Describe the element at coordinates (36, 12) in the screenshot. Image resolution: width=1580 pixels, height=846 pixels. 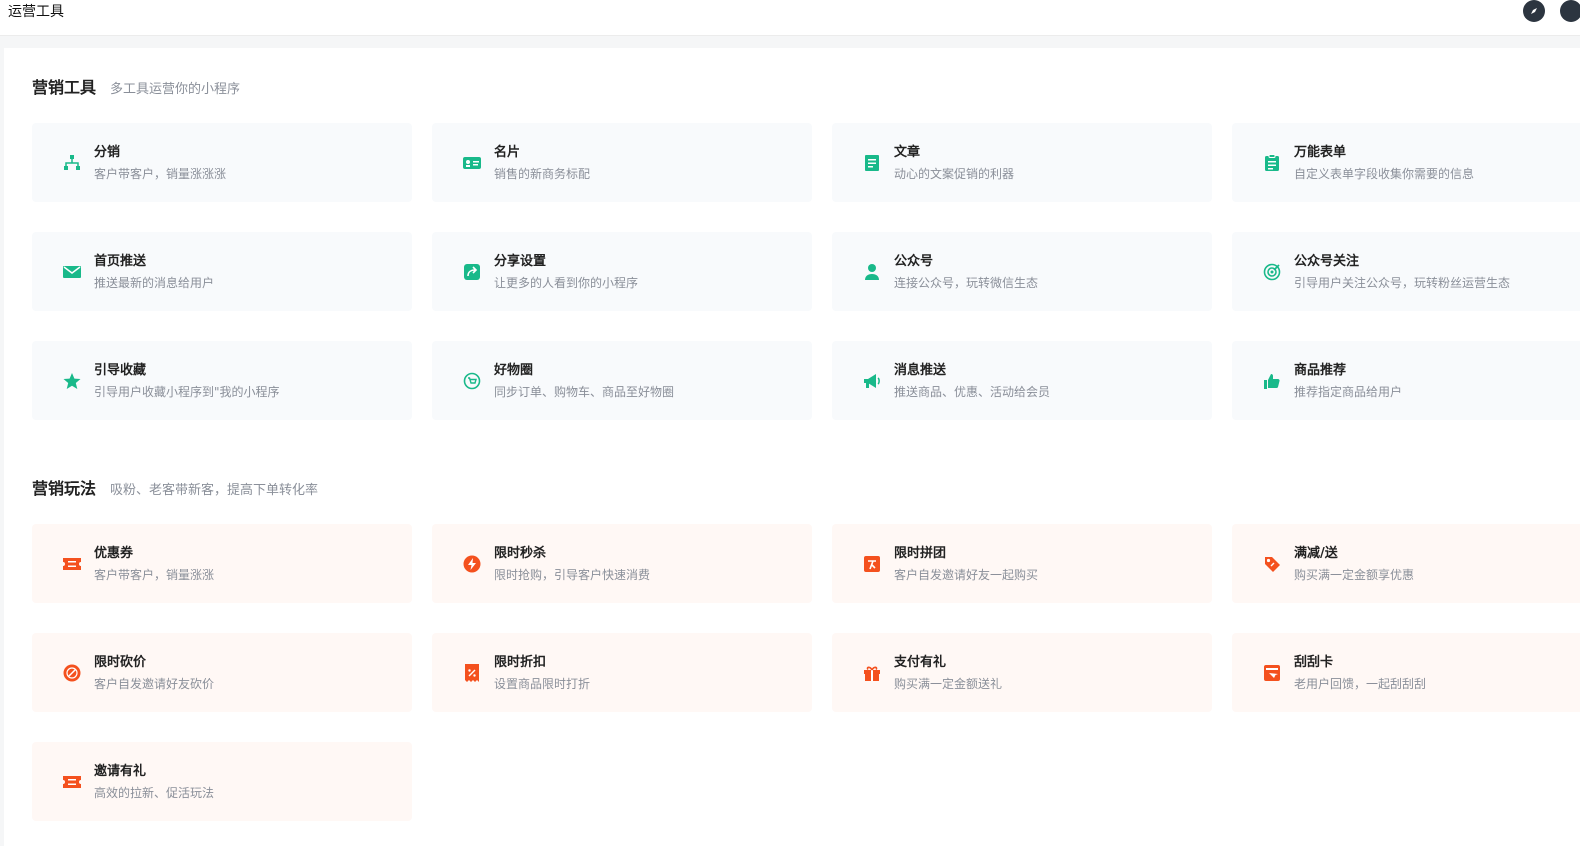
I see `page-title: 运营工具` at that location.